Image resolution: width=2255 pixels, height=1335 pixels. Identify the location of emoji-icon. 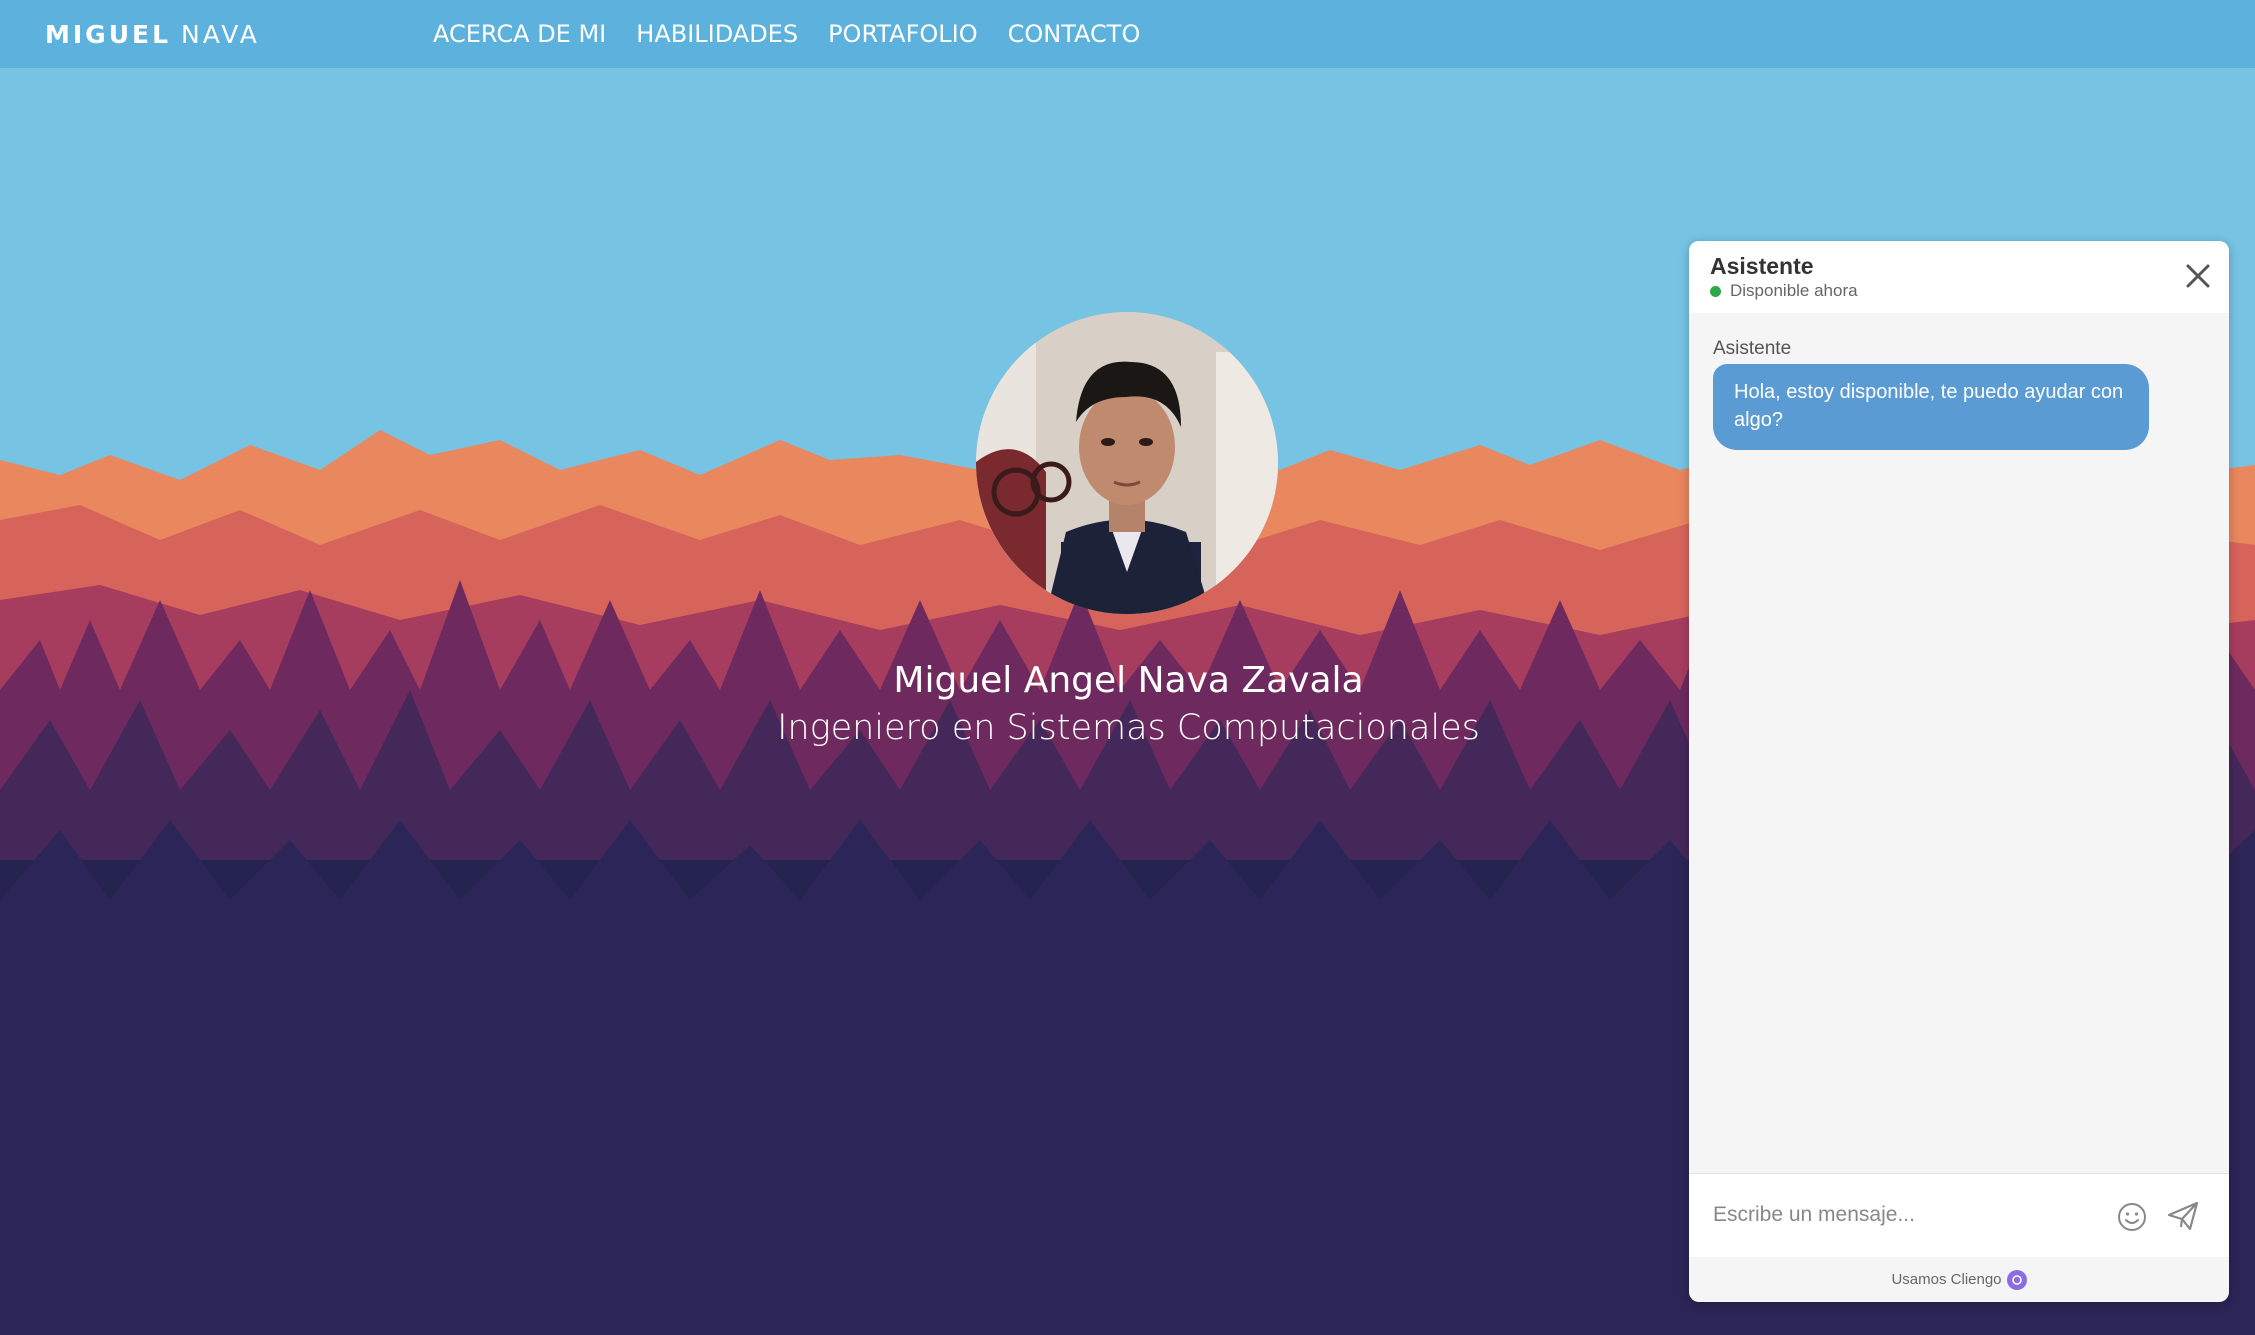
(2132, 1217).